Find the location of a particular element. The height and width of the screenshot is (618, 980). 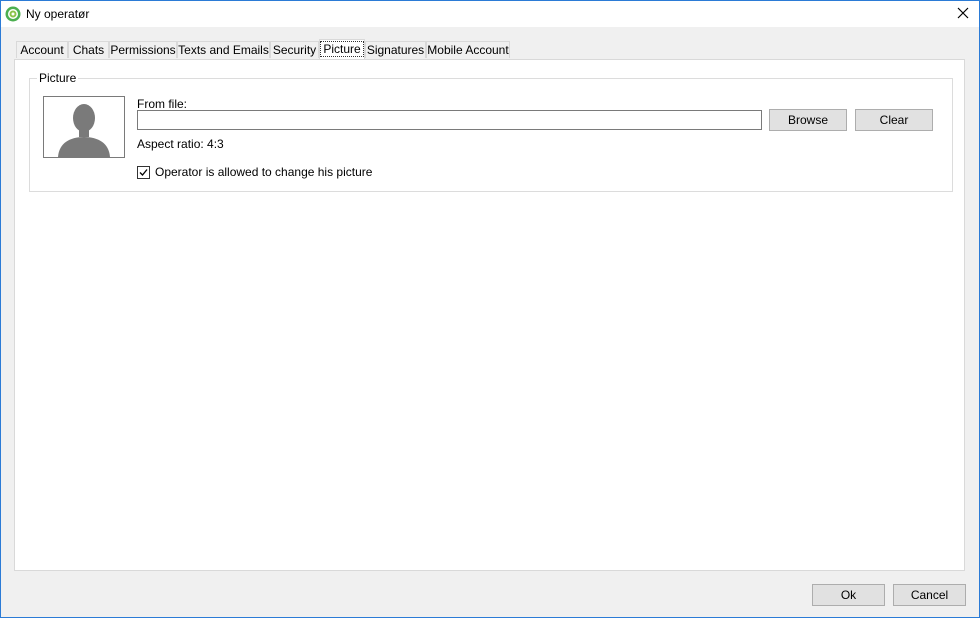

tab-account: Account is located at coordinates (42, 49).